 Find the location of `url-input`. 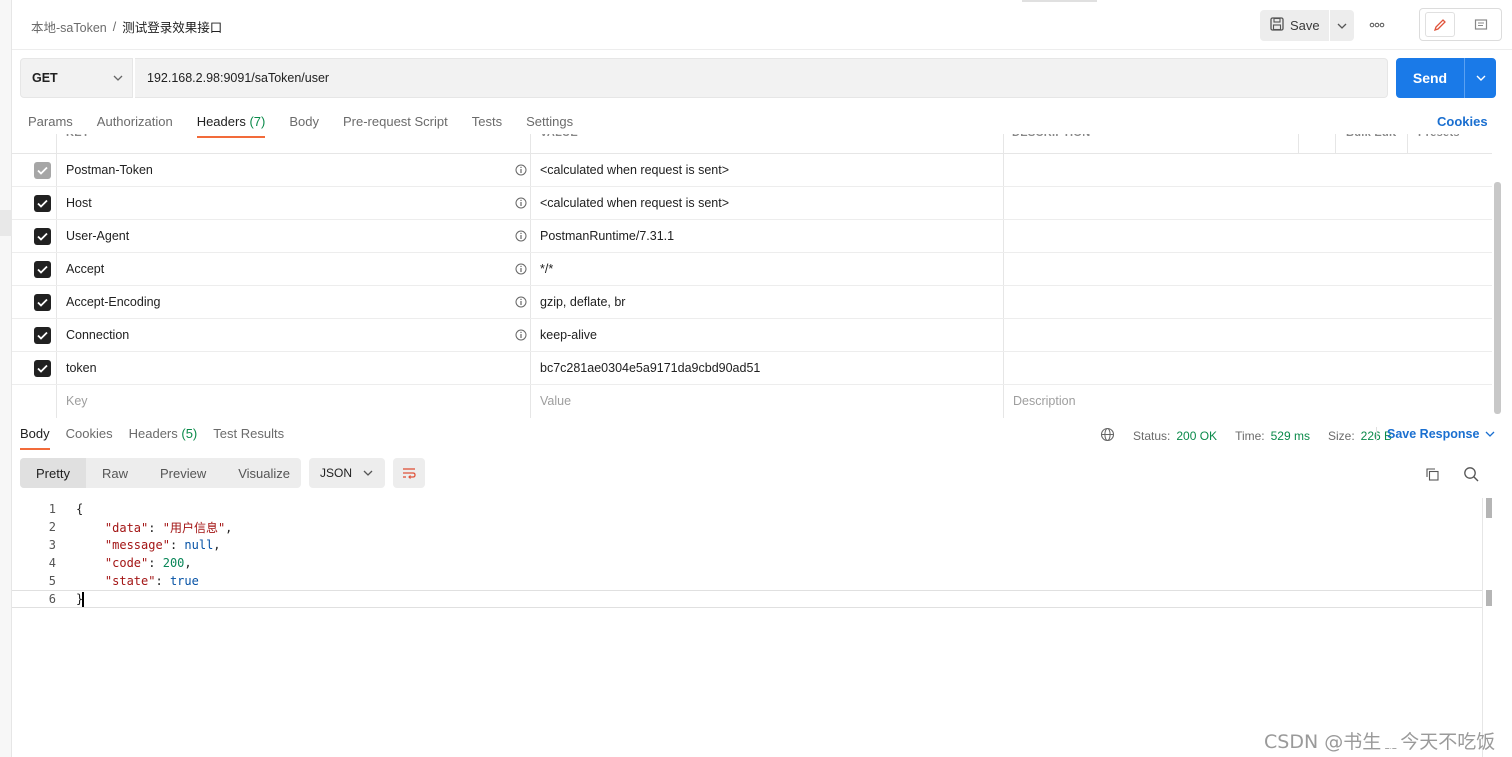

url-input is located at coordinates (761, 78).